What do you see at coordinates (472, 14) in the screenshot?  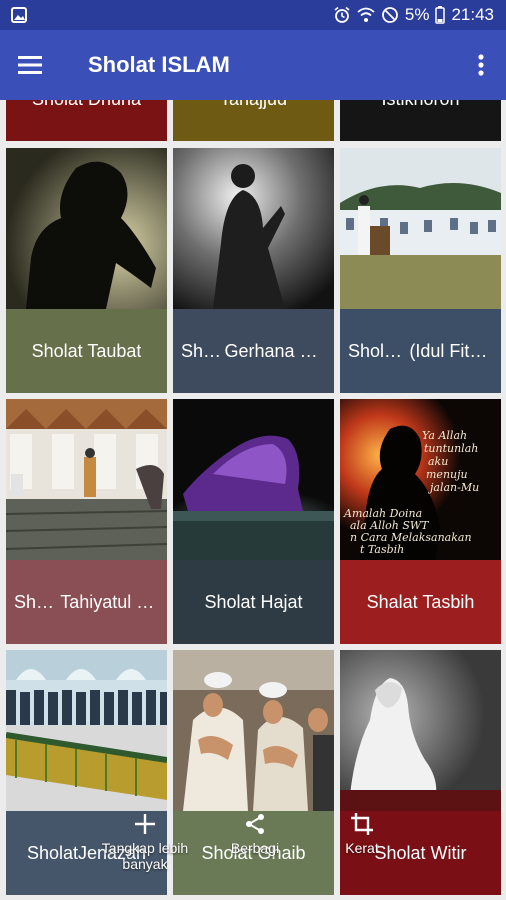 I see `clock: 21:43` at bounding box center [472, 14].